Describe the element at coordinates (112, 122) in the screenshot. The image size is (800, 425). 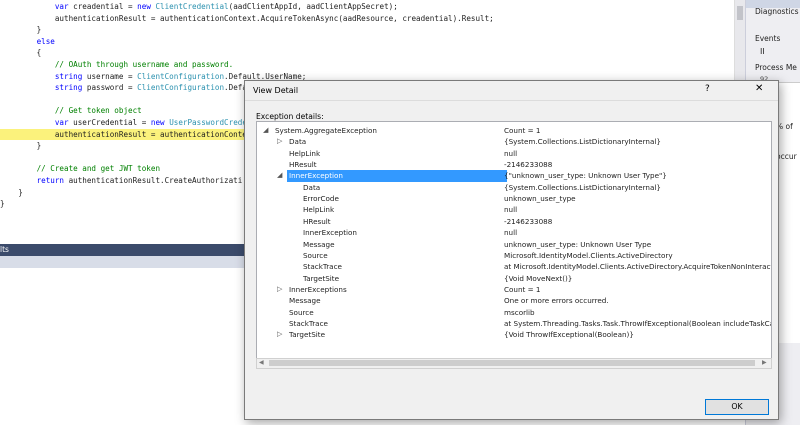
I see `code-token: userCredential =` at that location.